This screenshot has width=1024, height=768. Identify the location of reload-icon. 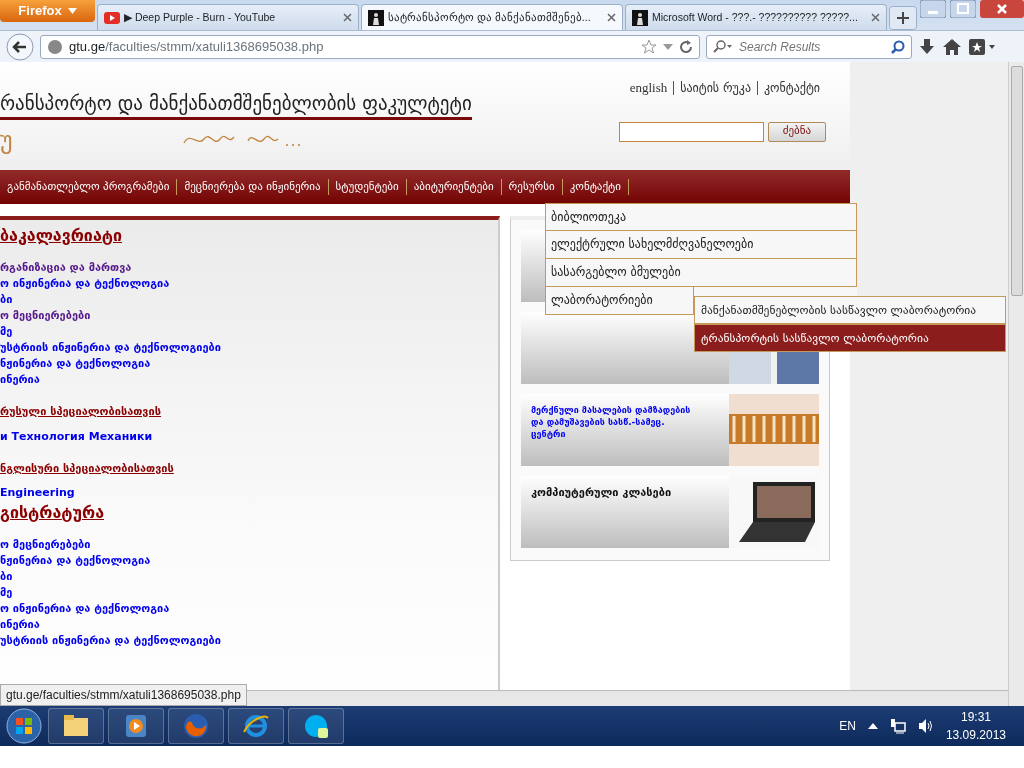
(686, 46).